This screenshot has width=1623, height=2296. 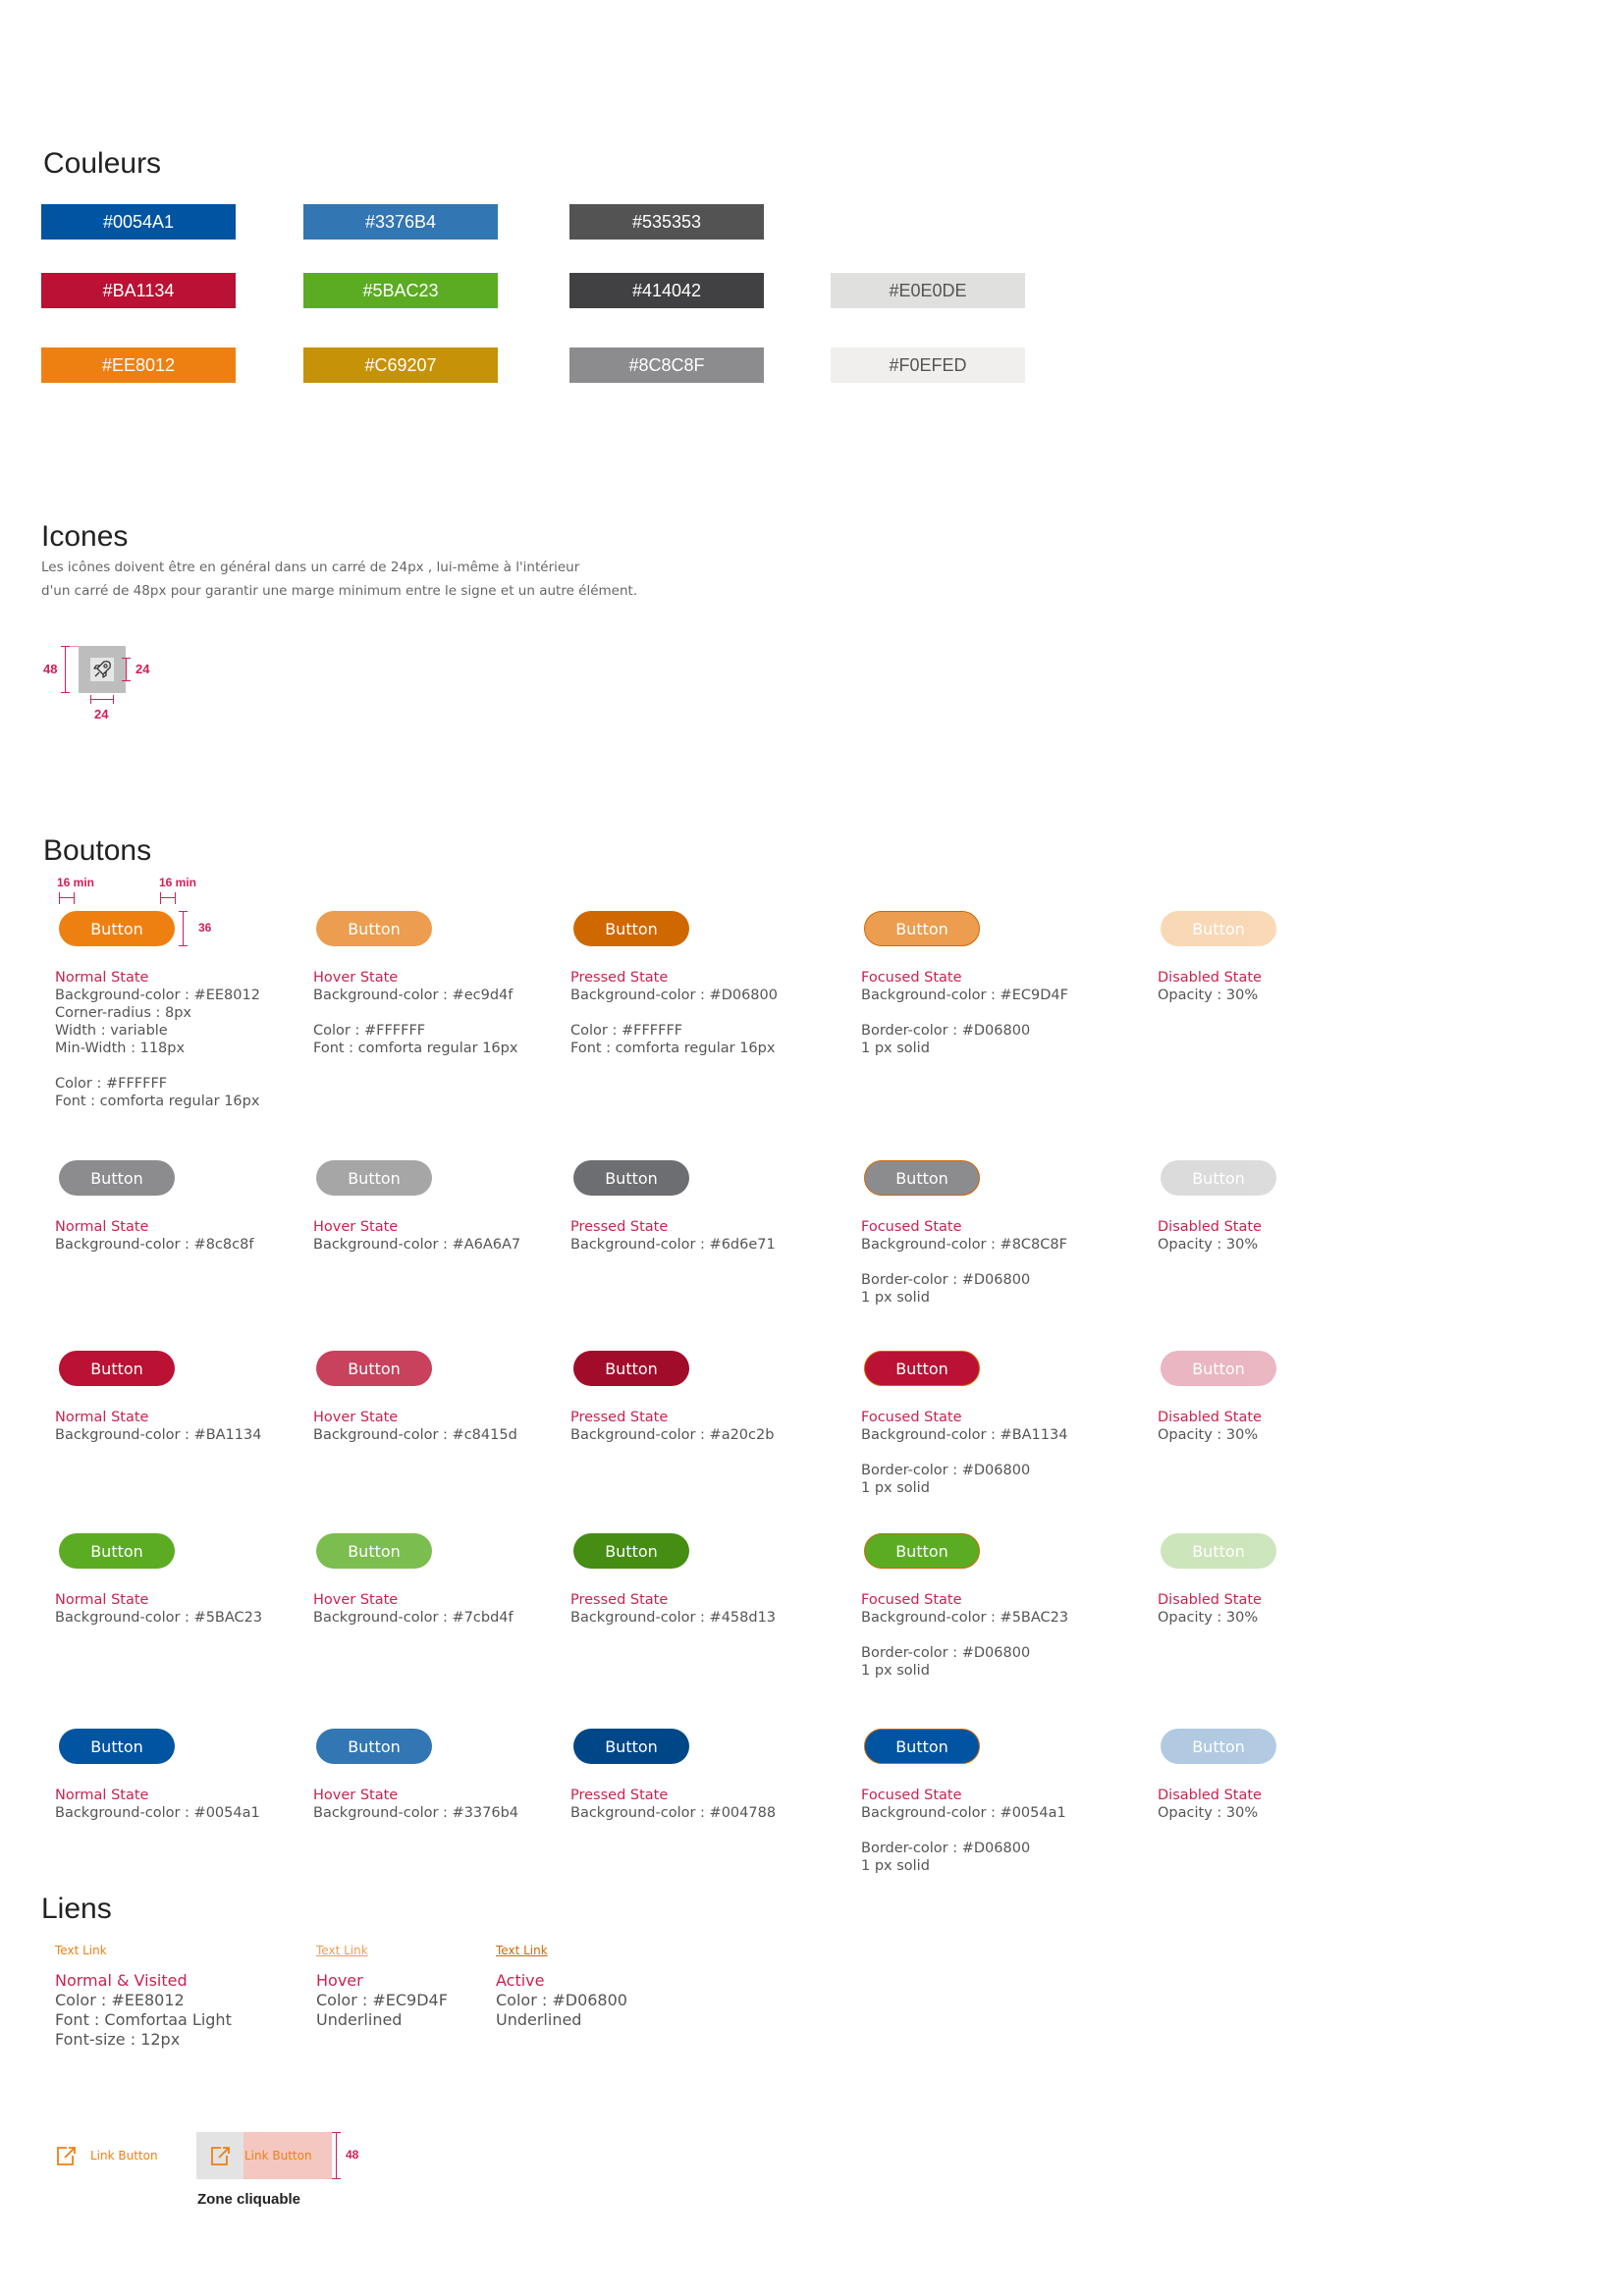 What do you see at coordinates (673, 1236) in the screenshot?
I see `button-spec: Pressed State Background-color : #6d6e71` at bounding box center [673, 1236].